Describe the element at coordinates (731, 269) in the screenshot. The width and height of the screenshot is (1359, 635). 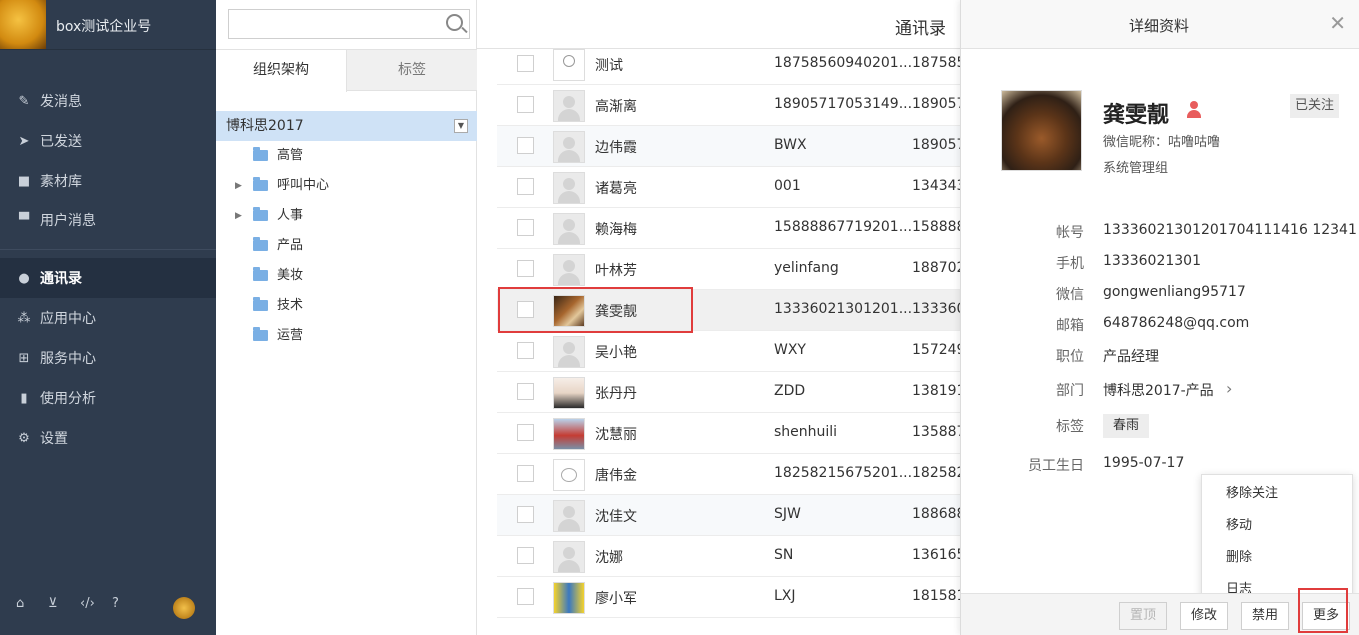
I see `table-row: 叶林芳 yelinfang 188702` at that location.